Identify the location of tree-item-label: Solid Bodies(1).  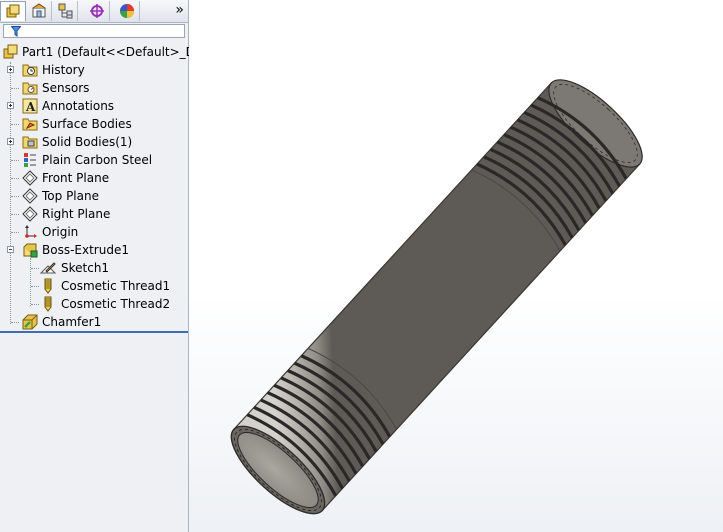
(87, 142).